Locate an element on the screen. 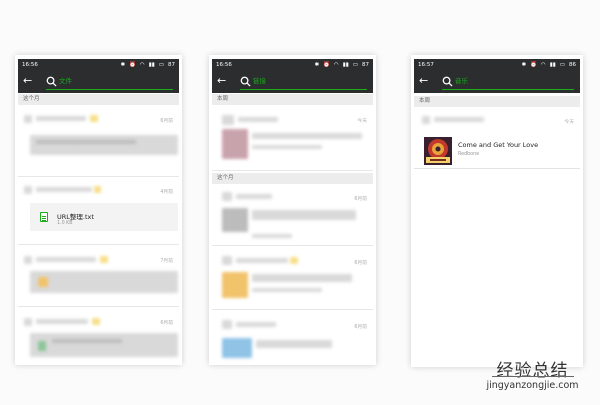 This screenshot has width=600, height=405. search-input: 链接 is located at coordinates (259, 81).